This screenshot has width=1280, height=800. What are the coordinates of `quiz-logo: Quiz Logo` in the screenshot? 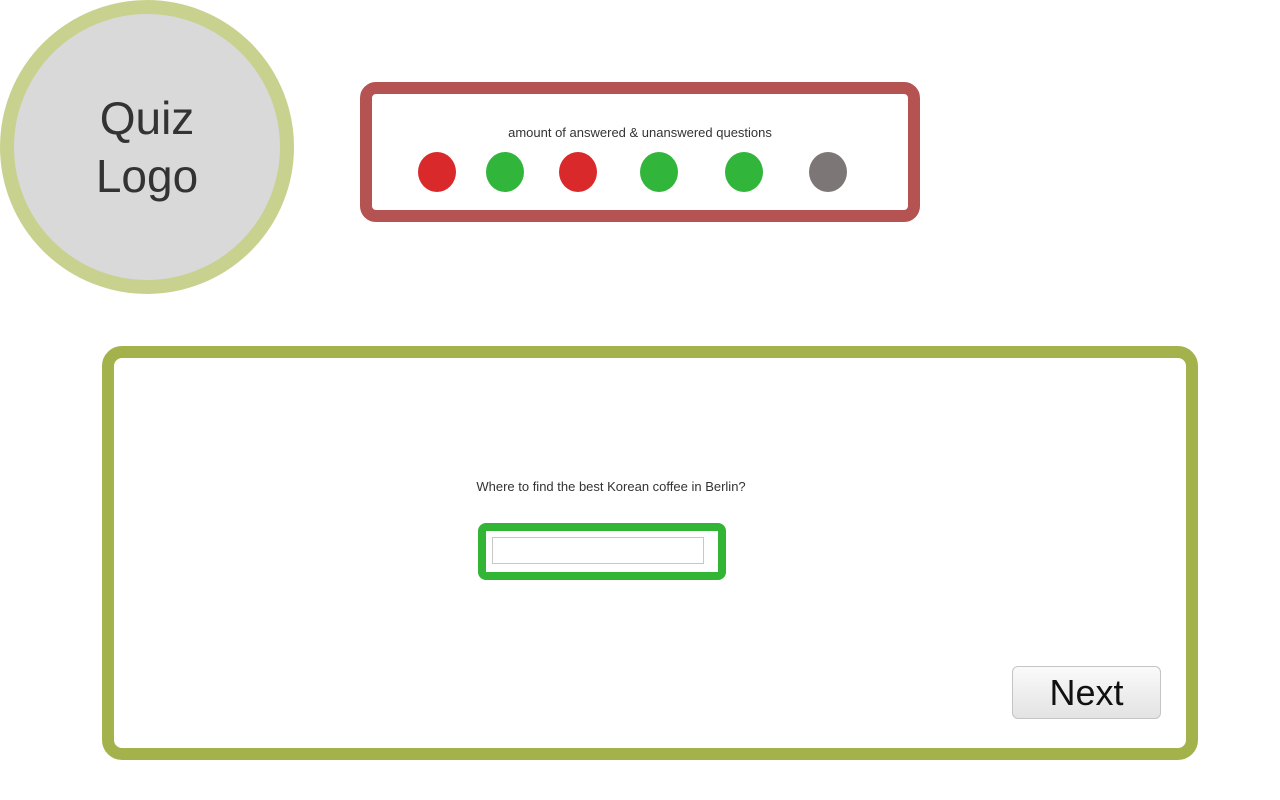 It's located at (147, 147).